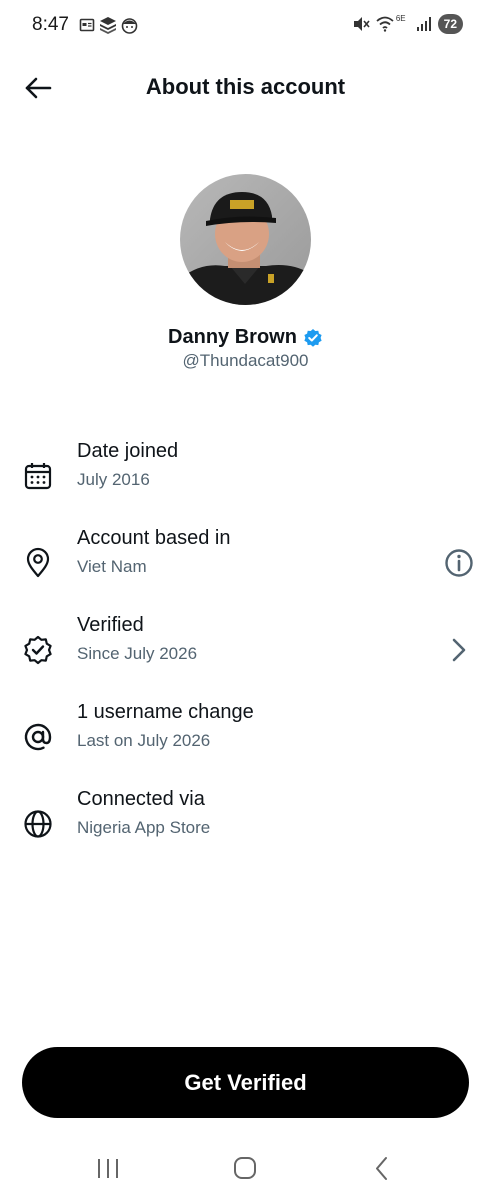 This screenshot has width=491, height=1200. I want to click on recent-apps-button, so click(108, 1169).